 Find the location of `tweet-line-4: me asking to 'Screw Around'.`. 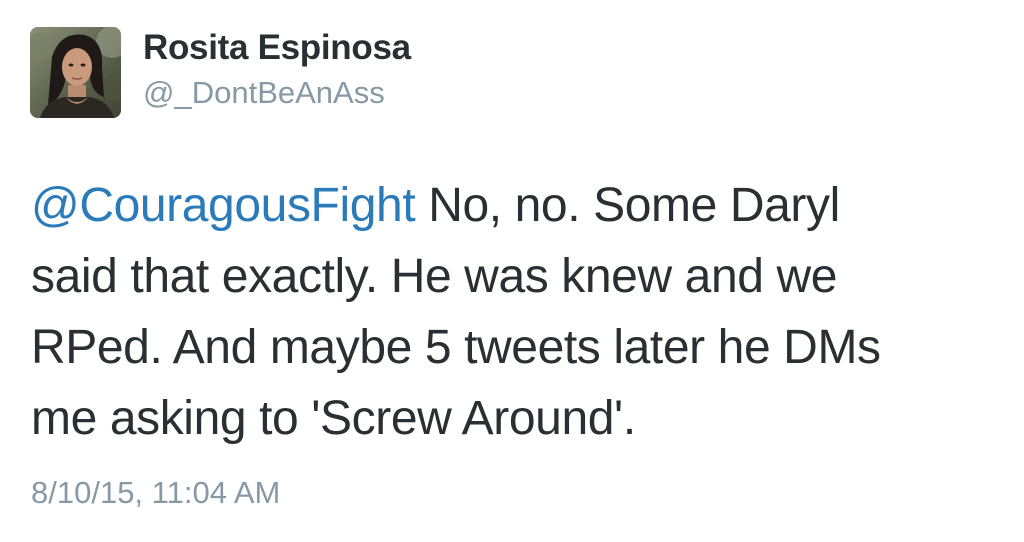

tweet-line-4: me asking to 'Screw Around'. is located at coordinates (333, 418).